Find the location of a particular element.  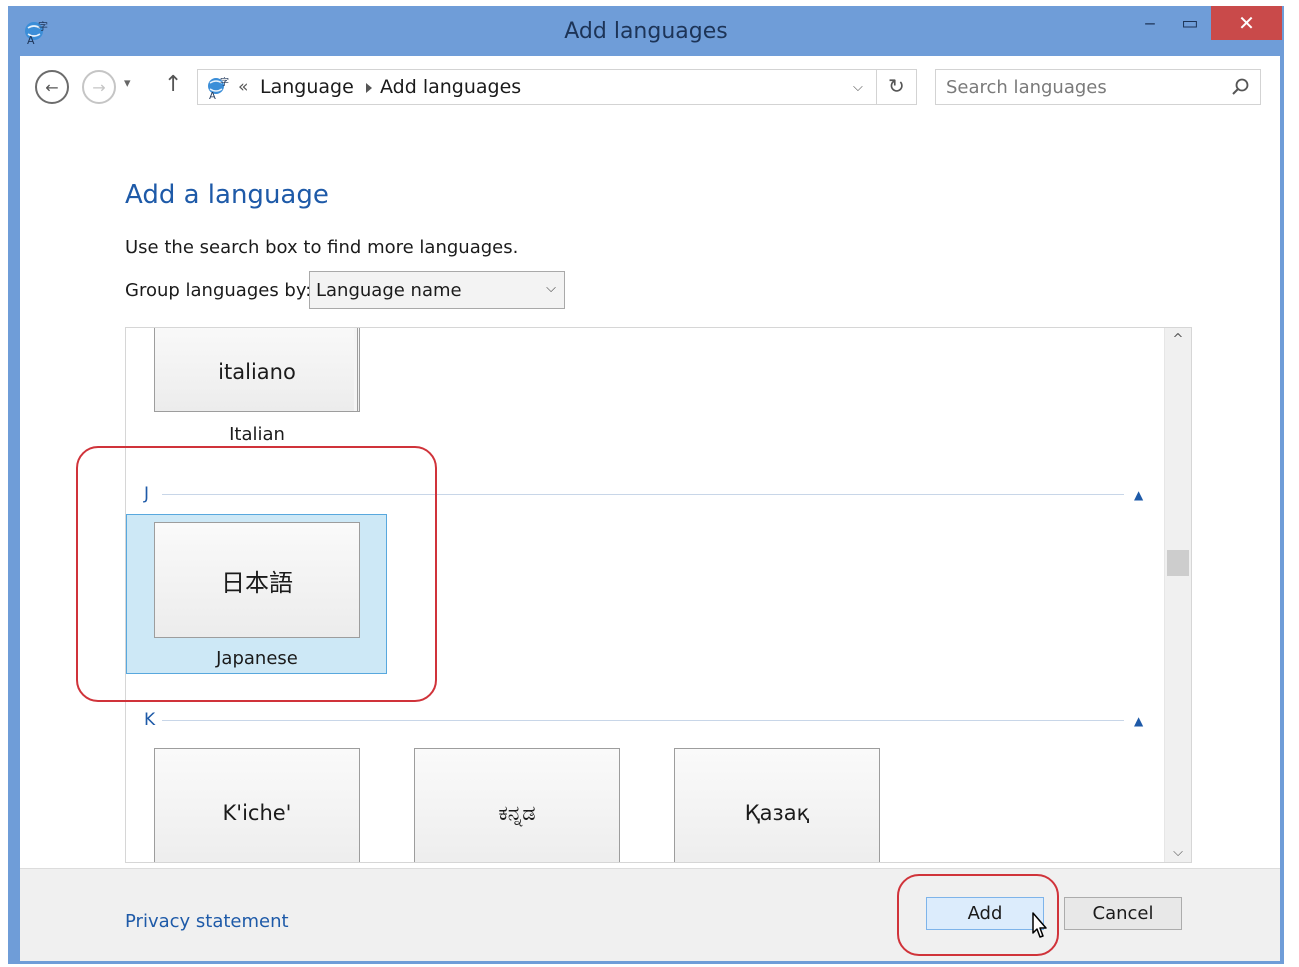

address-divider is located at coordinates (876, 87).